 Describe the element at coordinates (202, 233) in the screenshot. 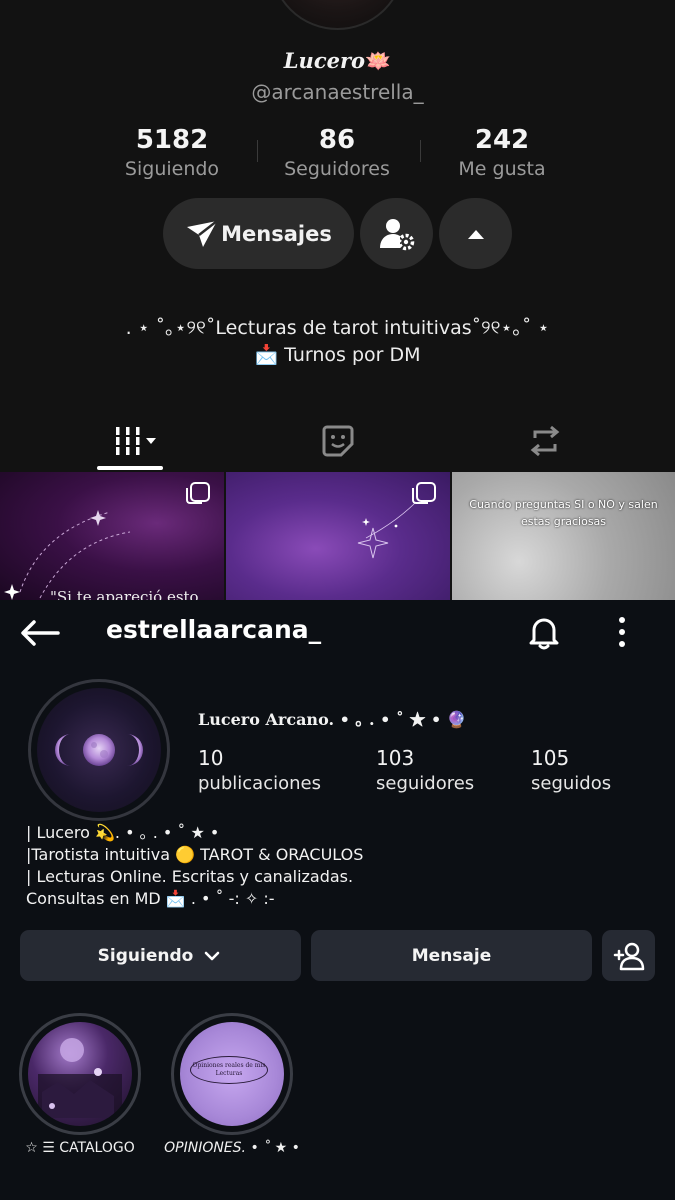

I see `send-icon` at that location.